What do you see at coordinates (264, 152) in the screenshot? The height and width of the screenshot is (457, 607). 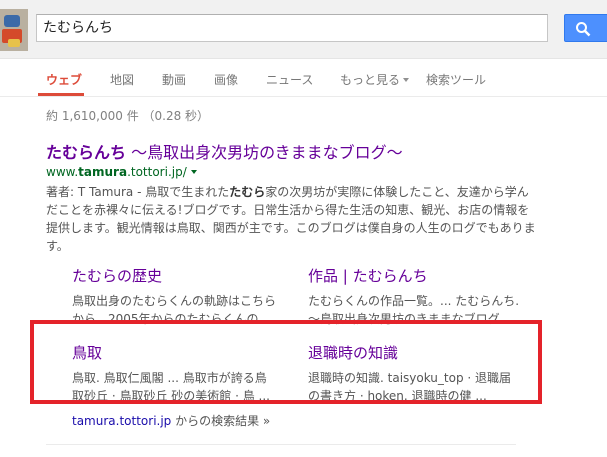 I see `result-title-rest: ～鳥取出身次男坊のきままなブログ～` at bounding box center [264, 152].